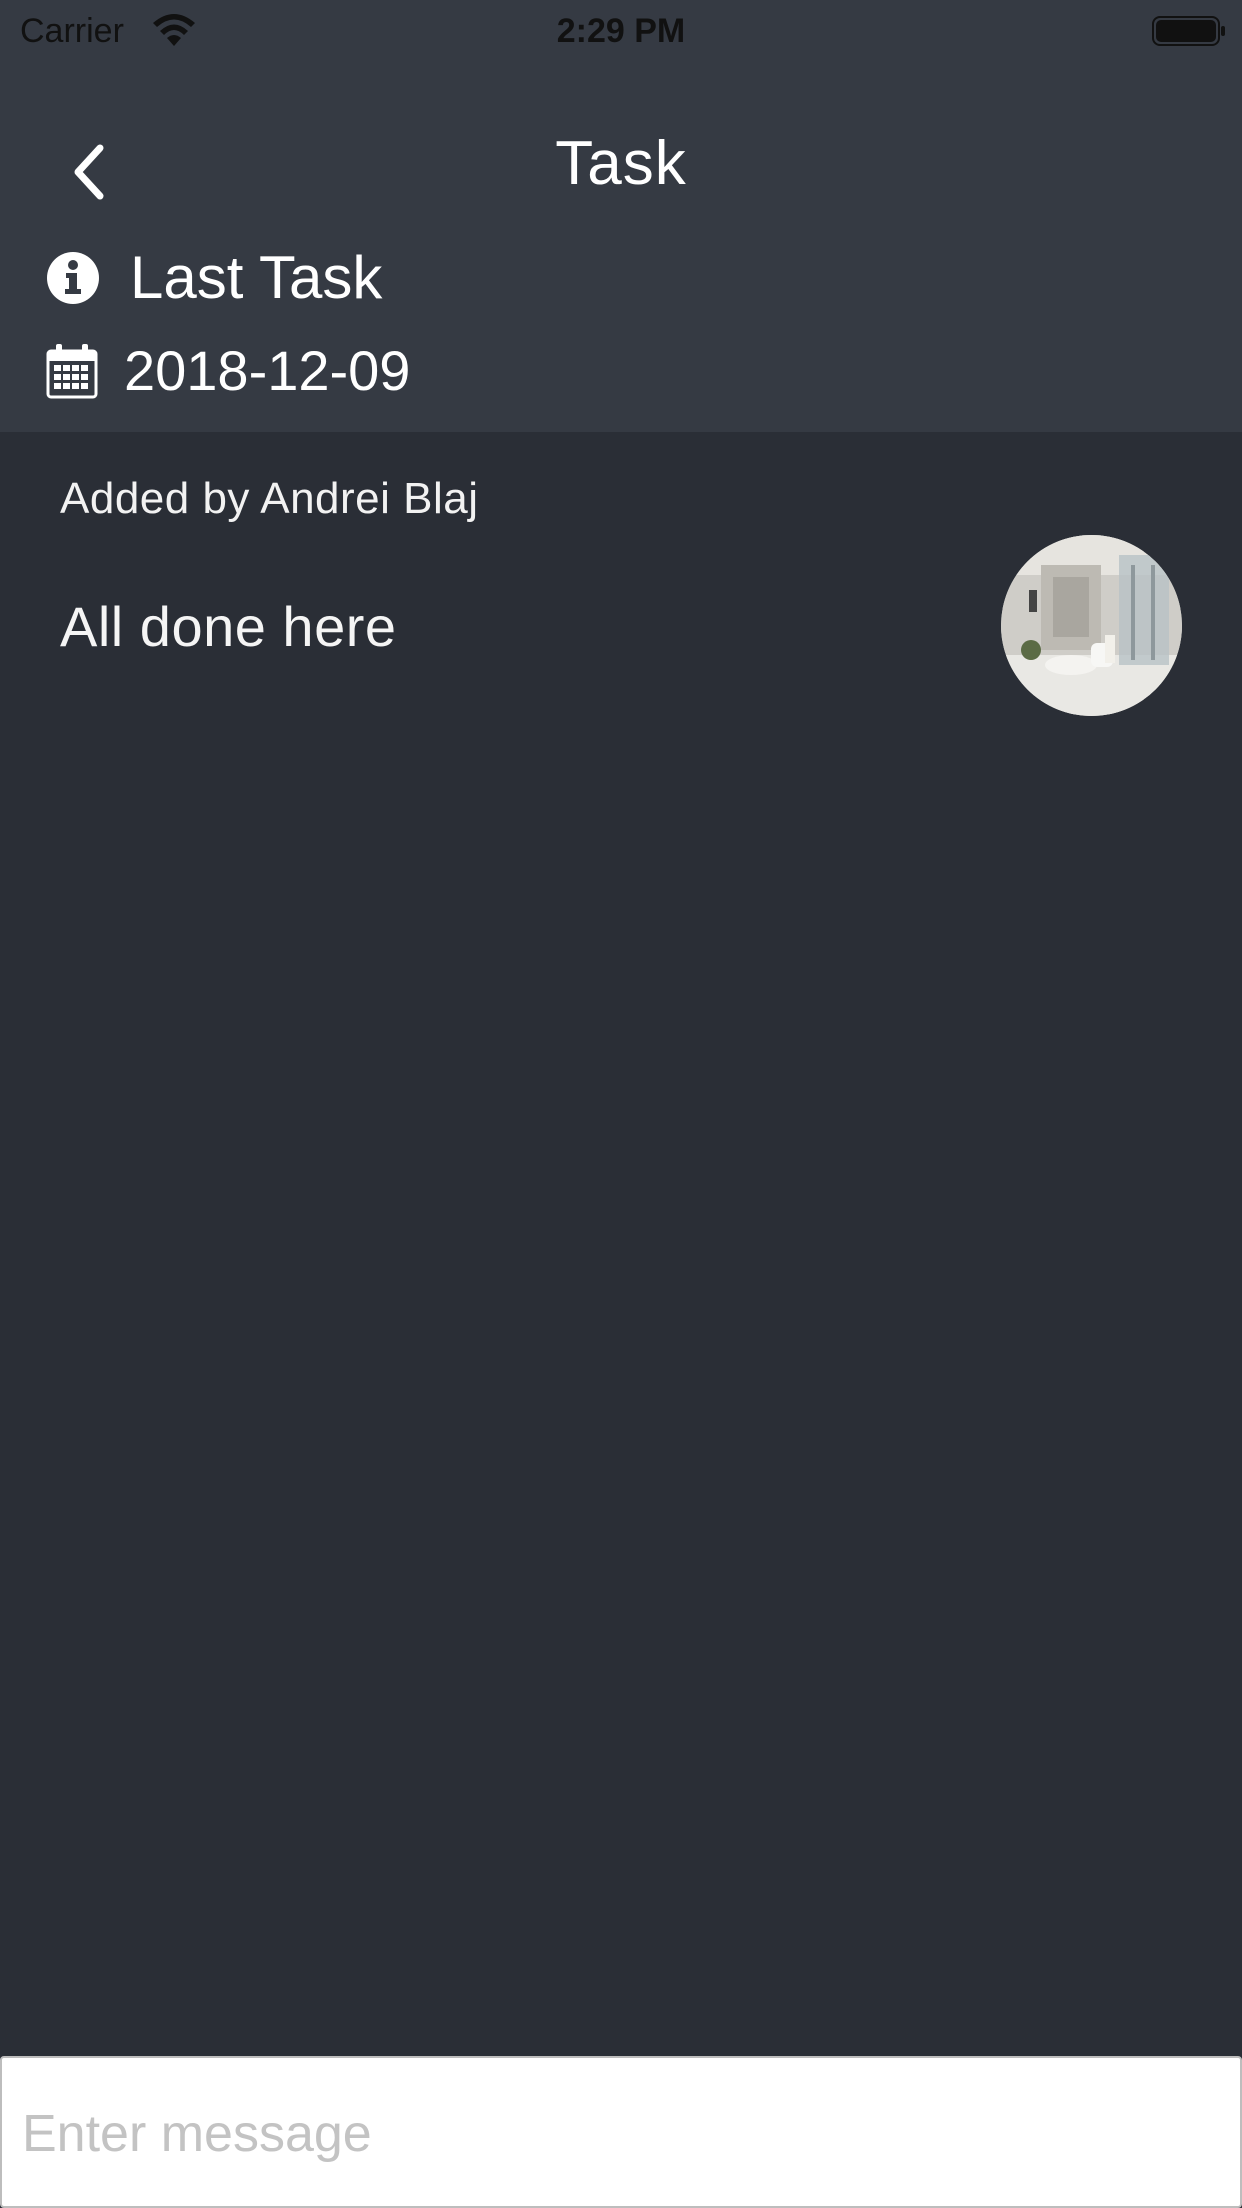  Describe the element at coordinates (1188, 31) in the screenshot. I see `battery-icon` at that location.